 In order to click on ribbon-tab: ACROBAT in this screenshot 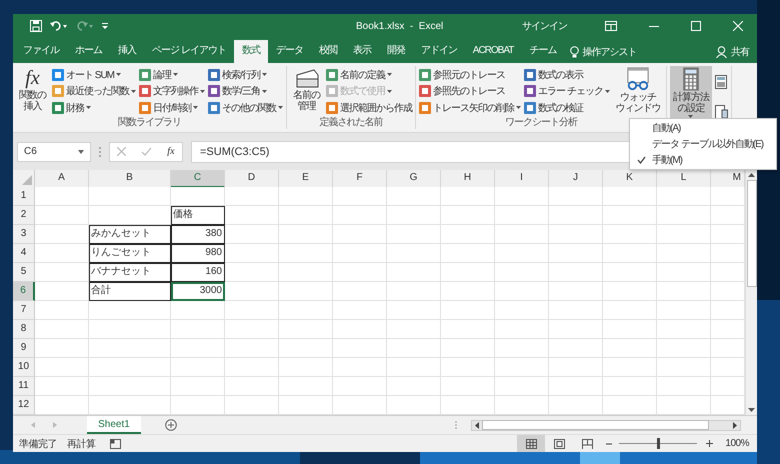, I will do `click(493, 51)`.